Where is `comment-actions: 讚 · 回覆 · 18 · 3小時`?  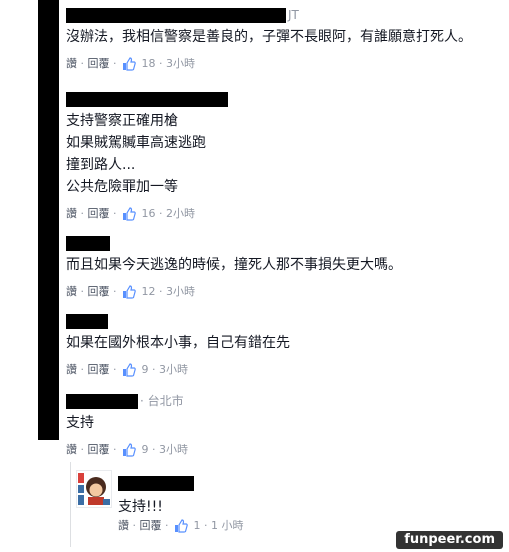 comment-actions: 讚 · 回覆 · 18 · 3小時 is located at coordinates (130, 64).